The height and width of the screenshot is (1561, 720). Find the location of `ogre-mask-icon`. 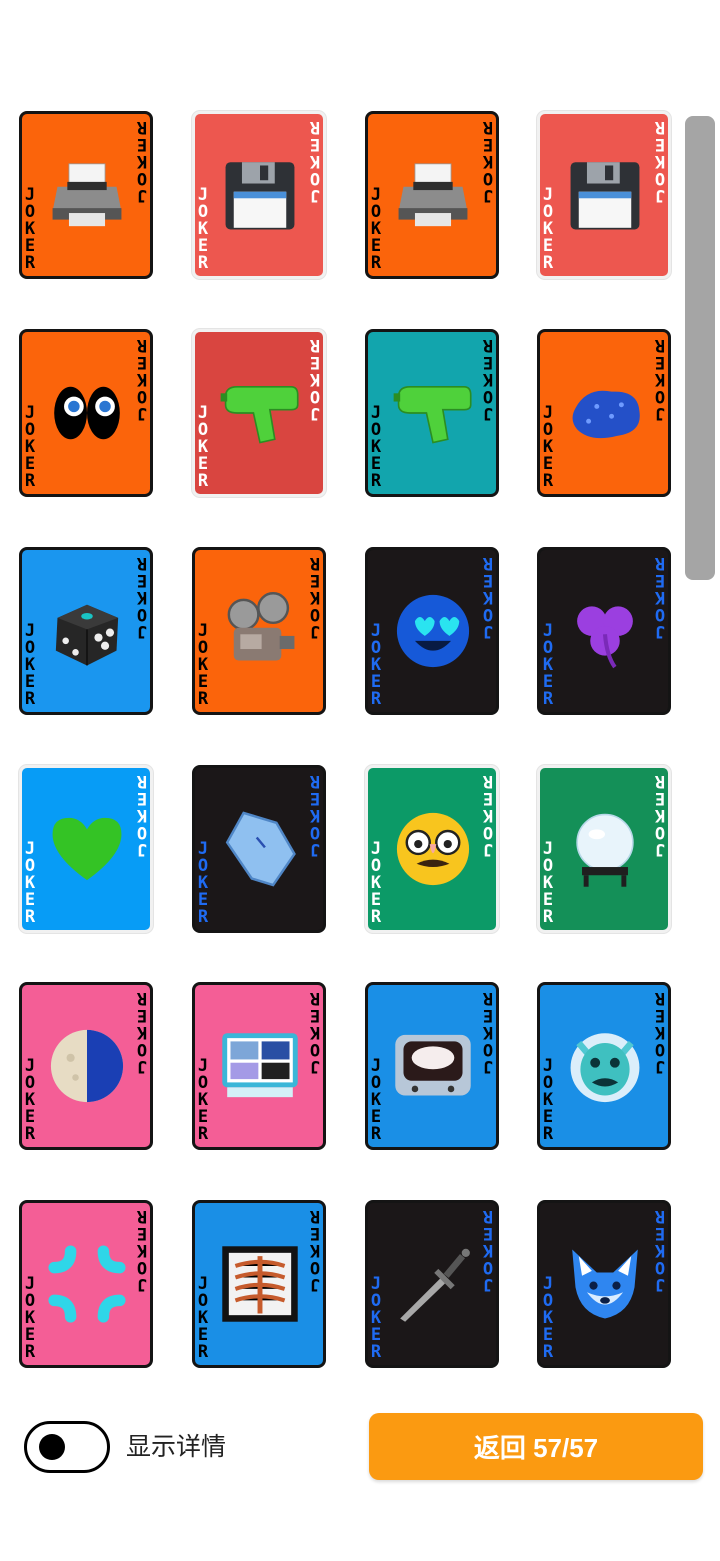

ogre-mask-icon is located at coordinates (605, 1066).